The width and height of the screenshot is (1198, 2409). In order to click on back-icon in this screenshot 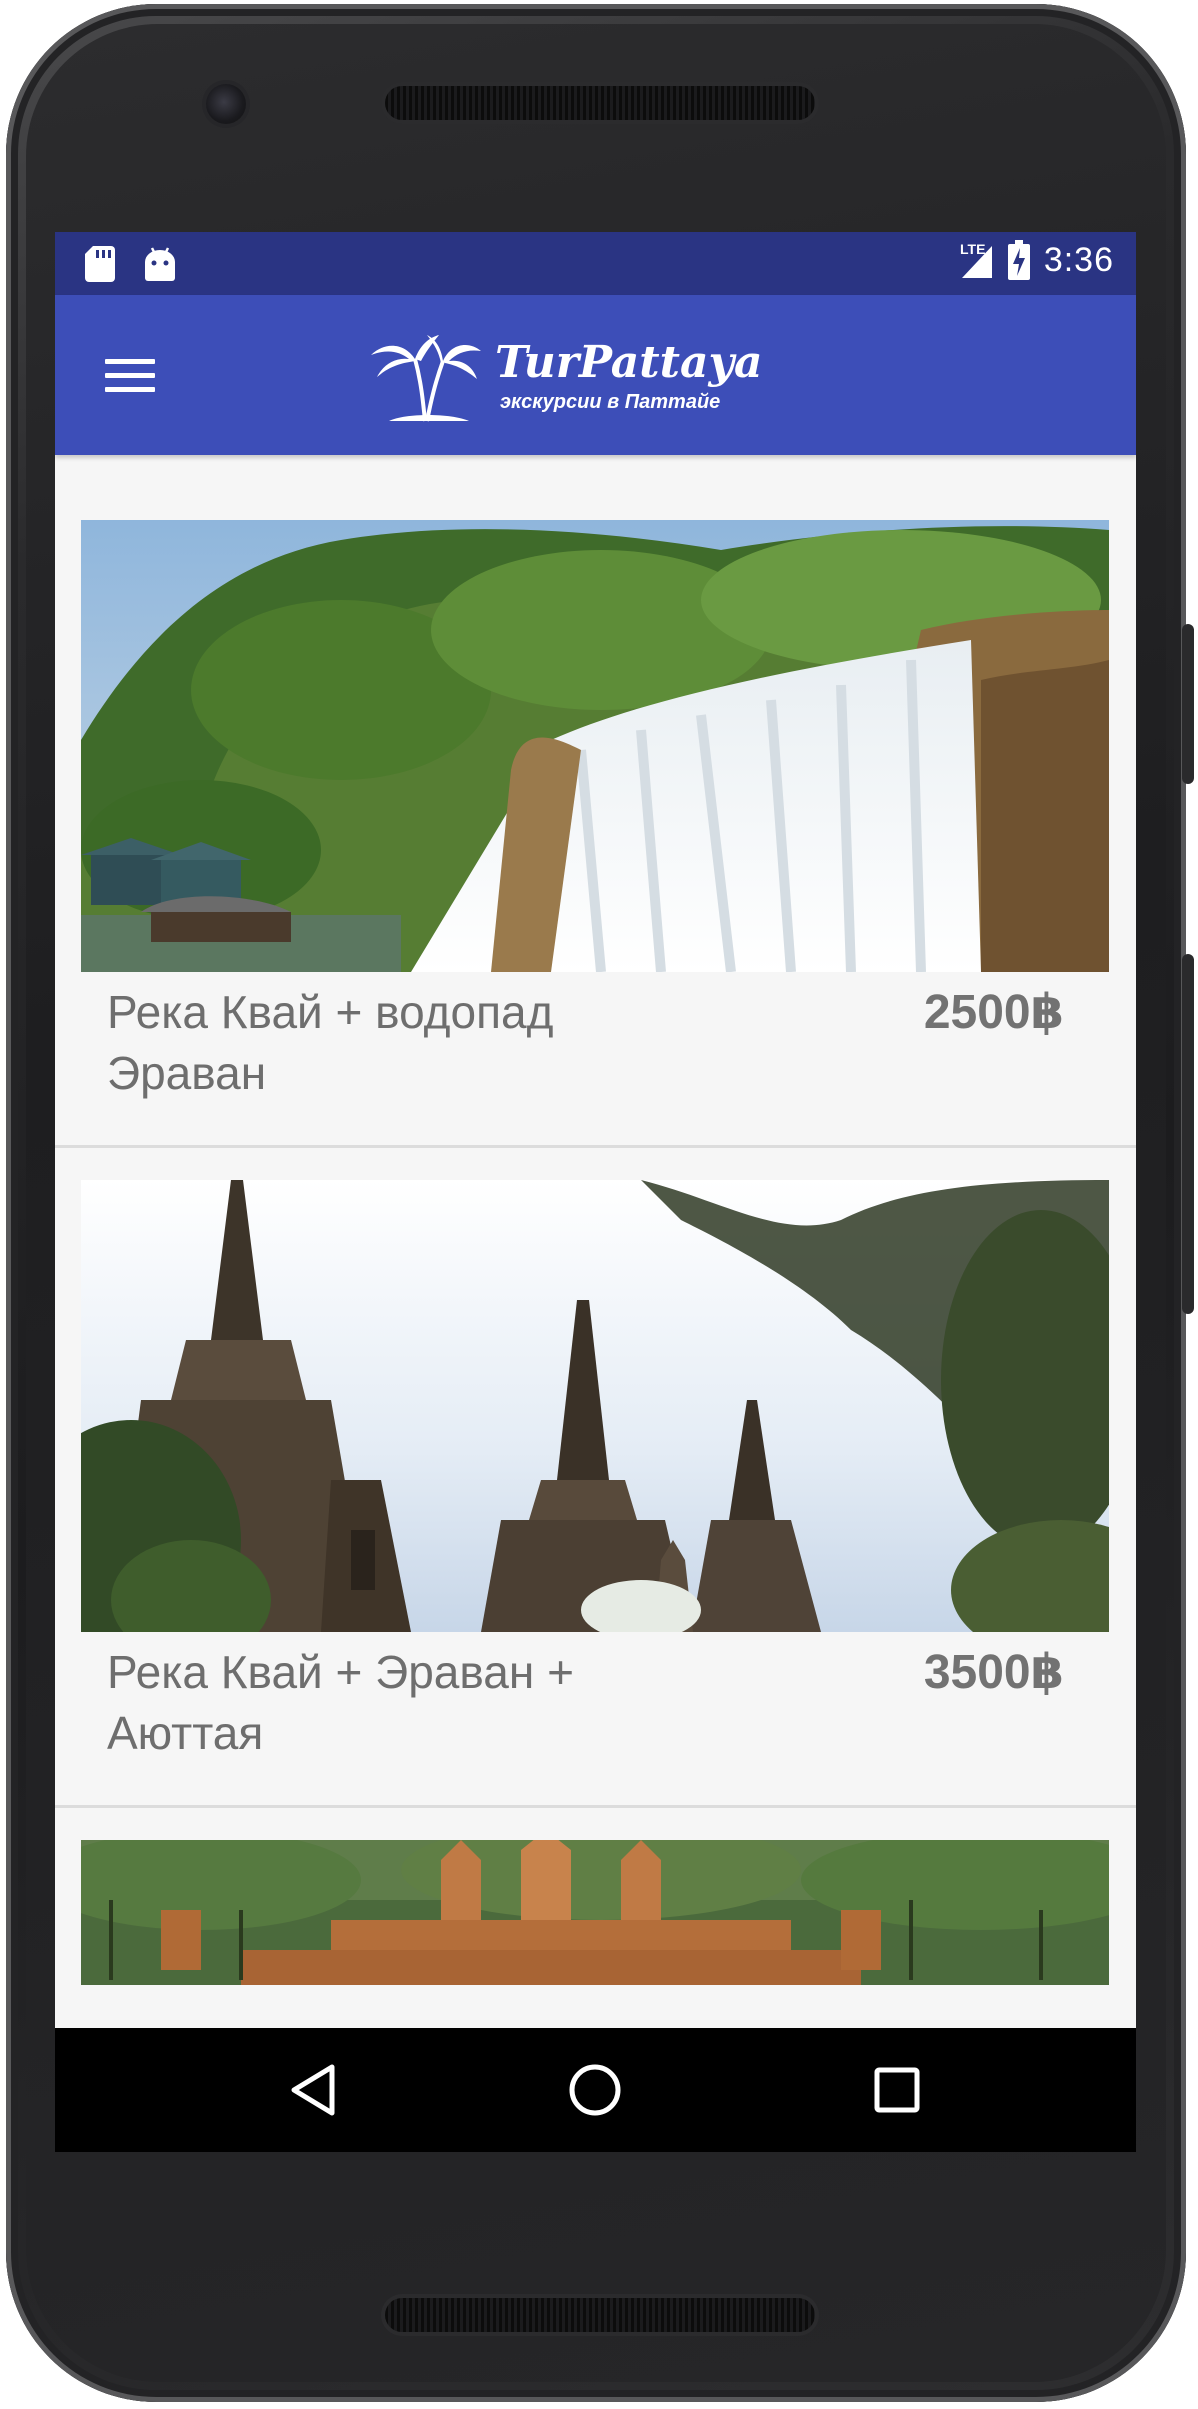, I will do `click(313, 2090)`.